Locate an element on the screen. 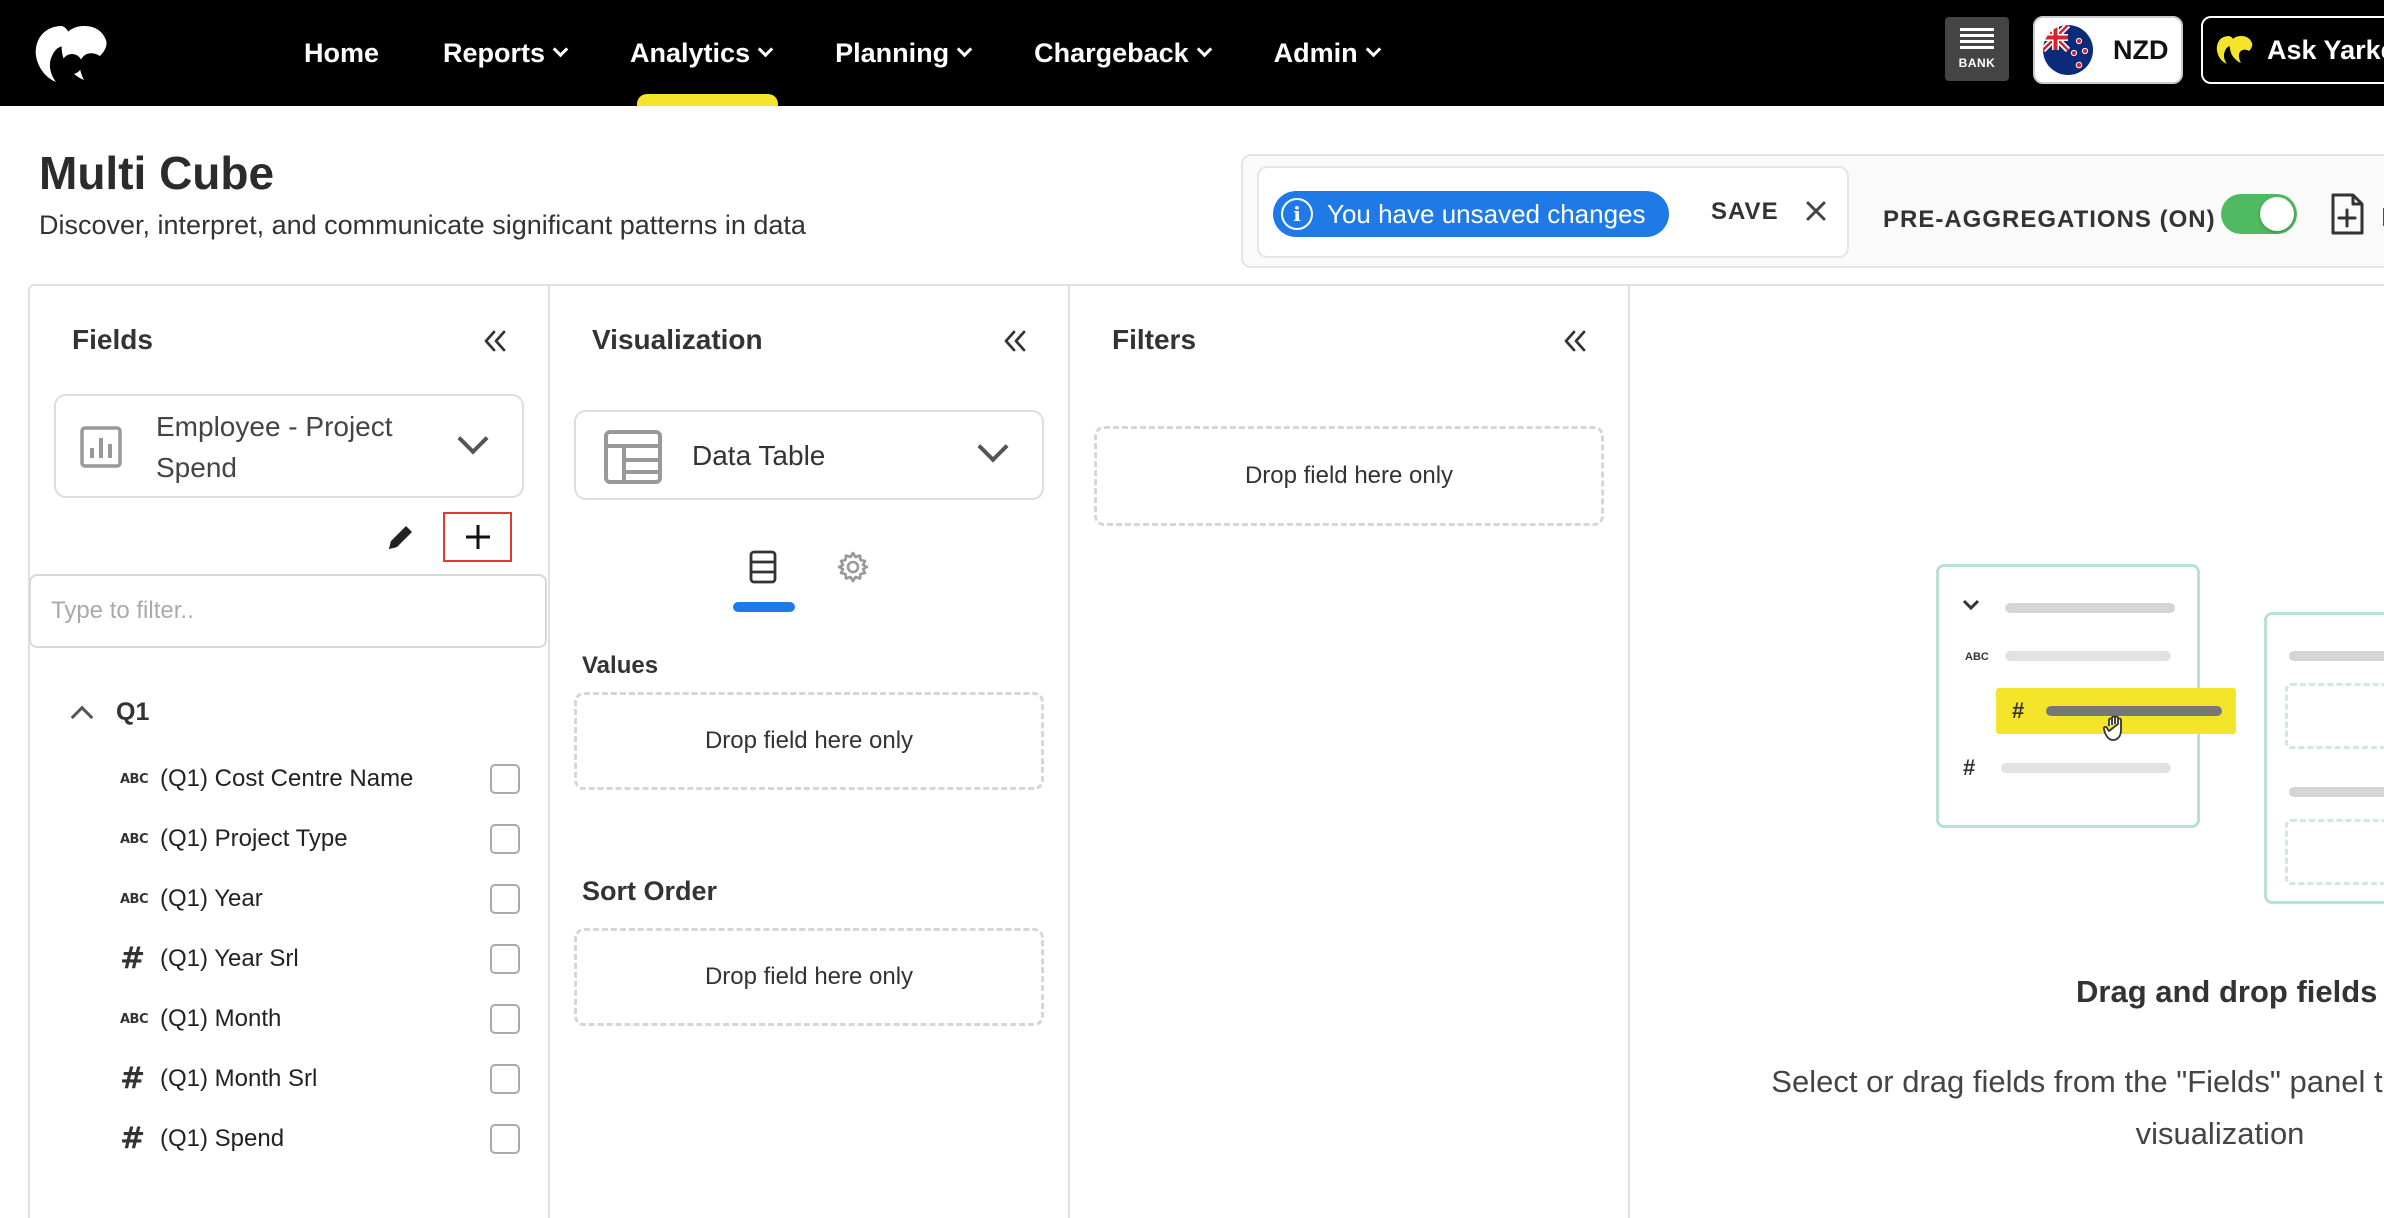  values-drop-zone: Drop field here only is located at coordinates (809, 741).